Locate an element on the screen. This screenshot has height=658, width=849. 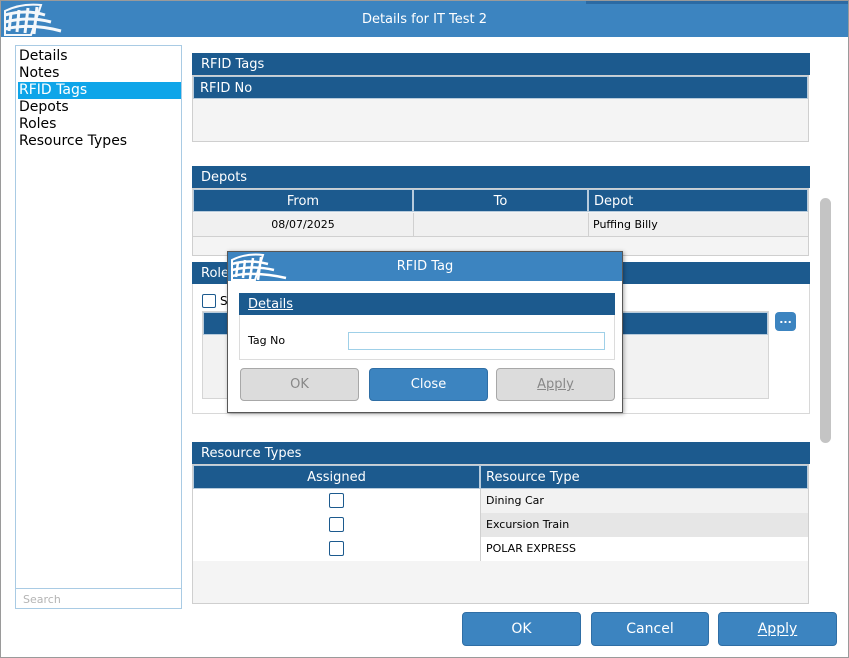
window-title: Details for IT Test 2 is located at coordinates (424, 19).